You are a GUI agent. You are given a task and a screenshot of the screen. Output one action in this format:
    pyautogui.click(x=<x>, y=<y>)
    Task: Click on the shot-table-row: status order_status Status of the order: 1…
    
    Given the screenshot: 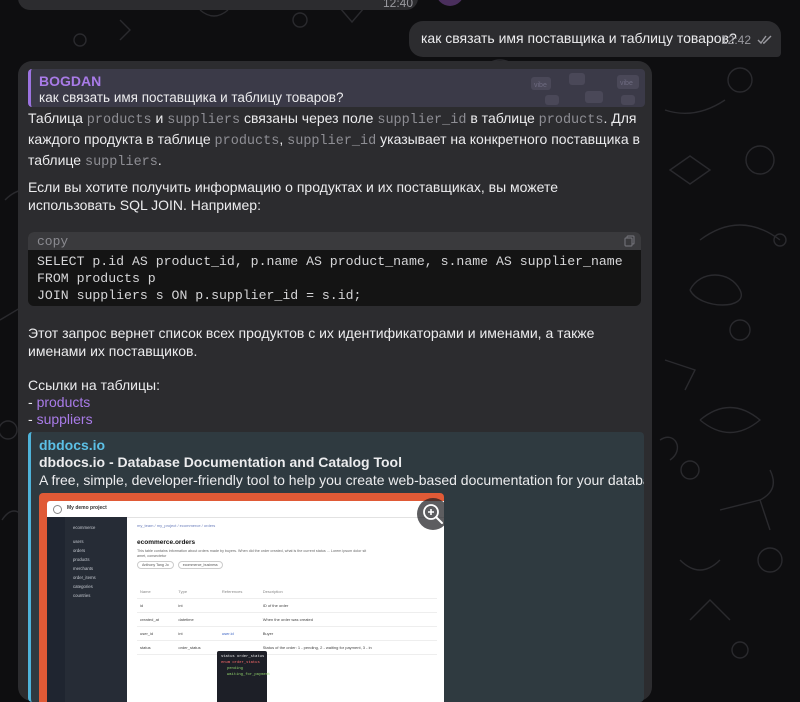 What is the action you would take?
    pyautogui.click(x=287, y=647)
    